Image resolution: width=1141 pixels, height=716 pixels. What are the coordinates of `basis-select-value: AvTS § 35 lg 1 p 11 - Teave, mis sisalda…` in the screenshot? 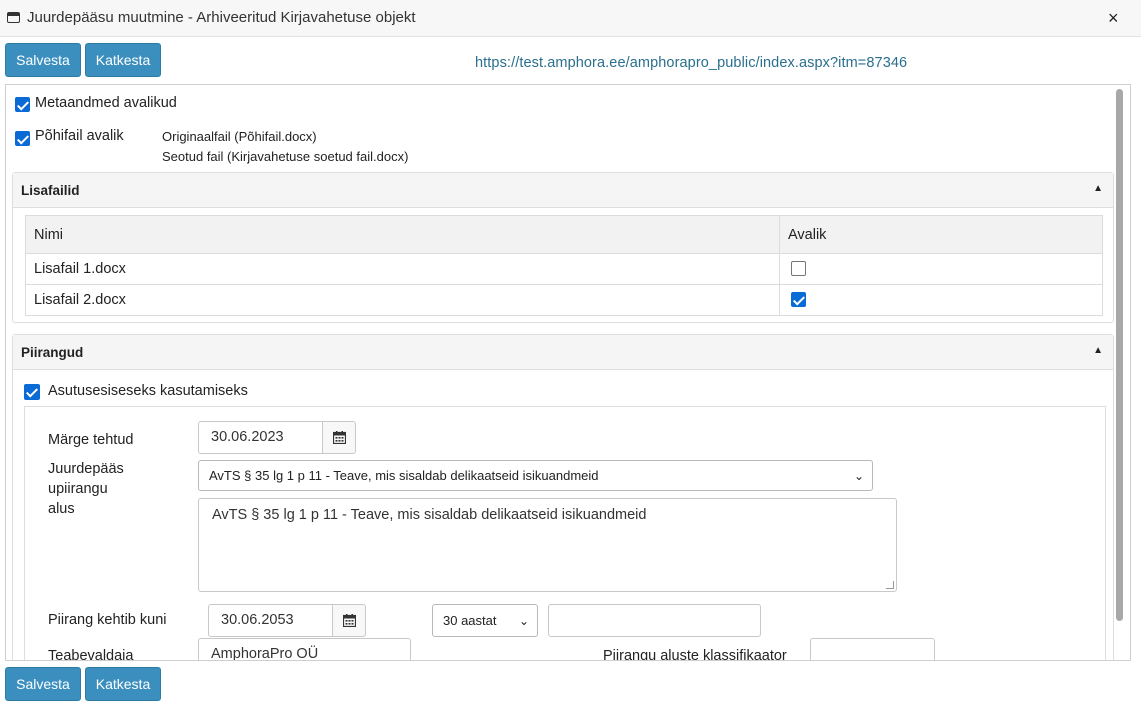 It's located at (404, 475).